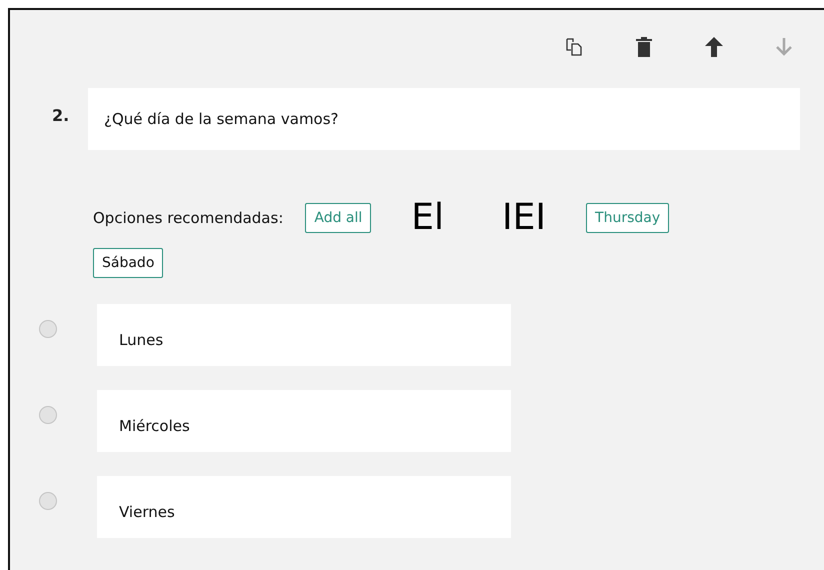 The height and width of the screenshot is (570, 824). What do you see at coordinates (444, 119) in the screenshot?
I see `question-field: ¿Qué día de la semana vamos?` at bounding box center [444, 119].